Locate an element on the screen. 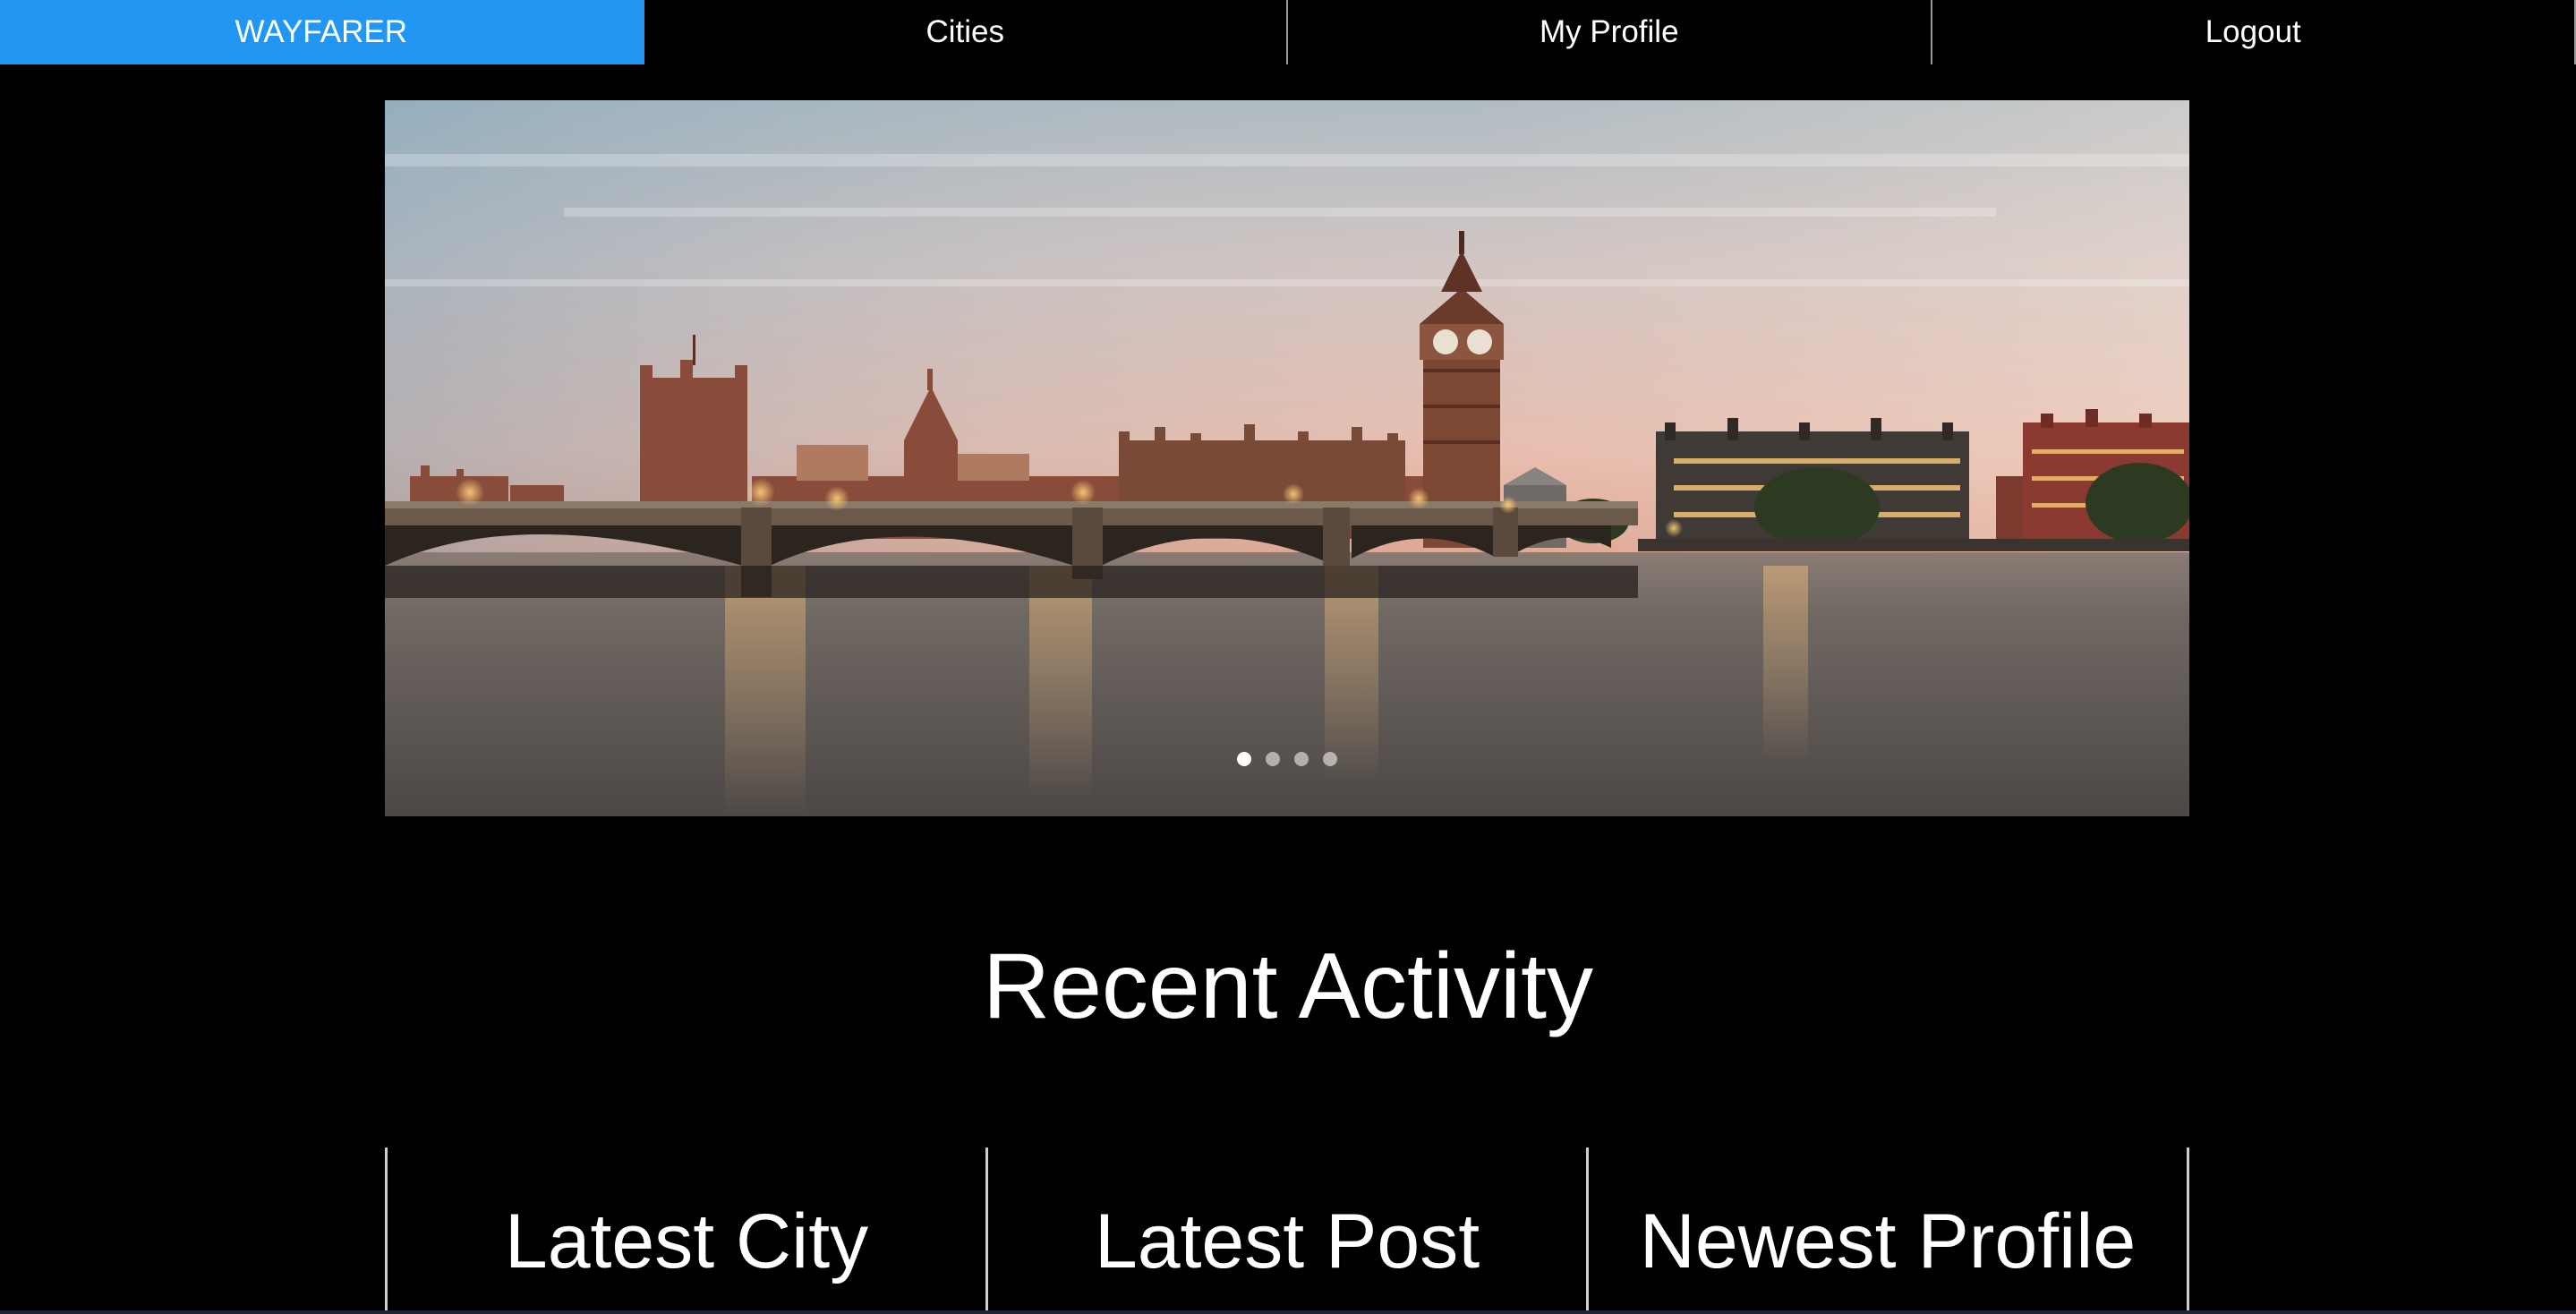 Image resolution: width=2576 pixels, height=1314 pixels. recent-activity-columns: Latest City Latest Post Newest Profile is located at coordinates (1287, 1231).